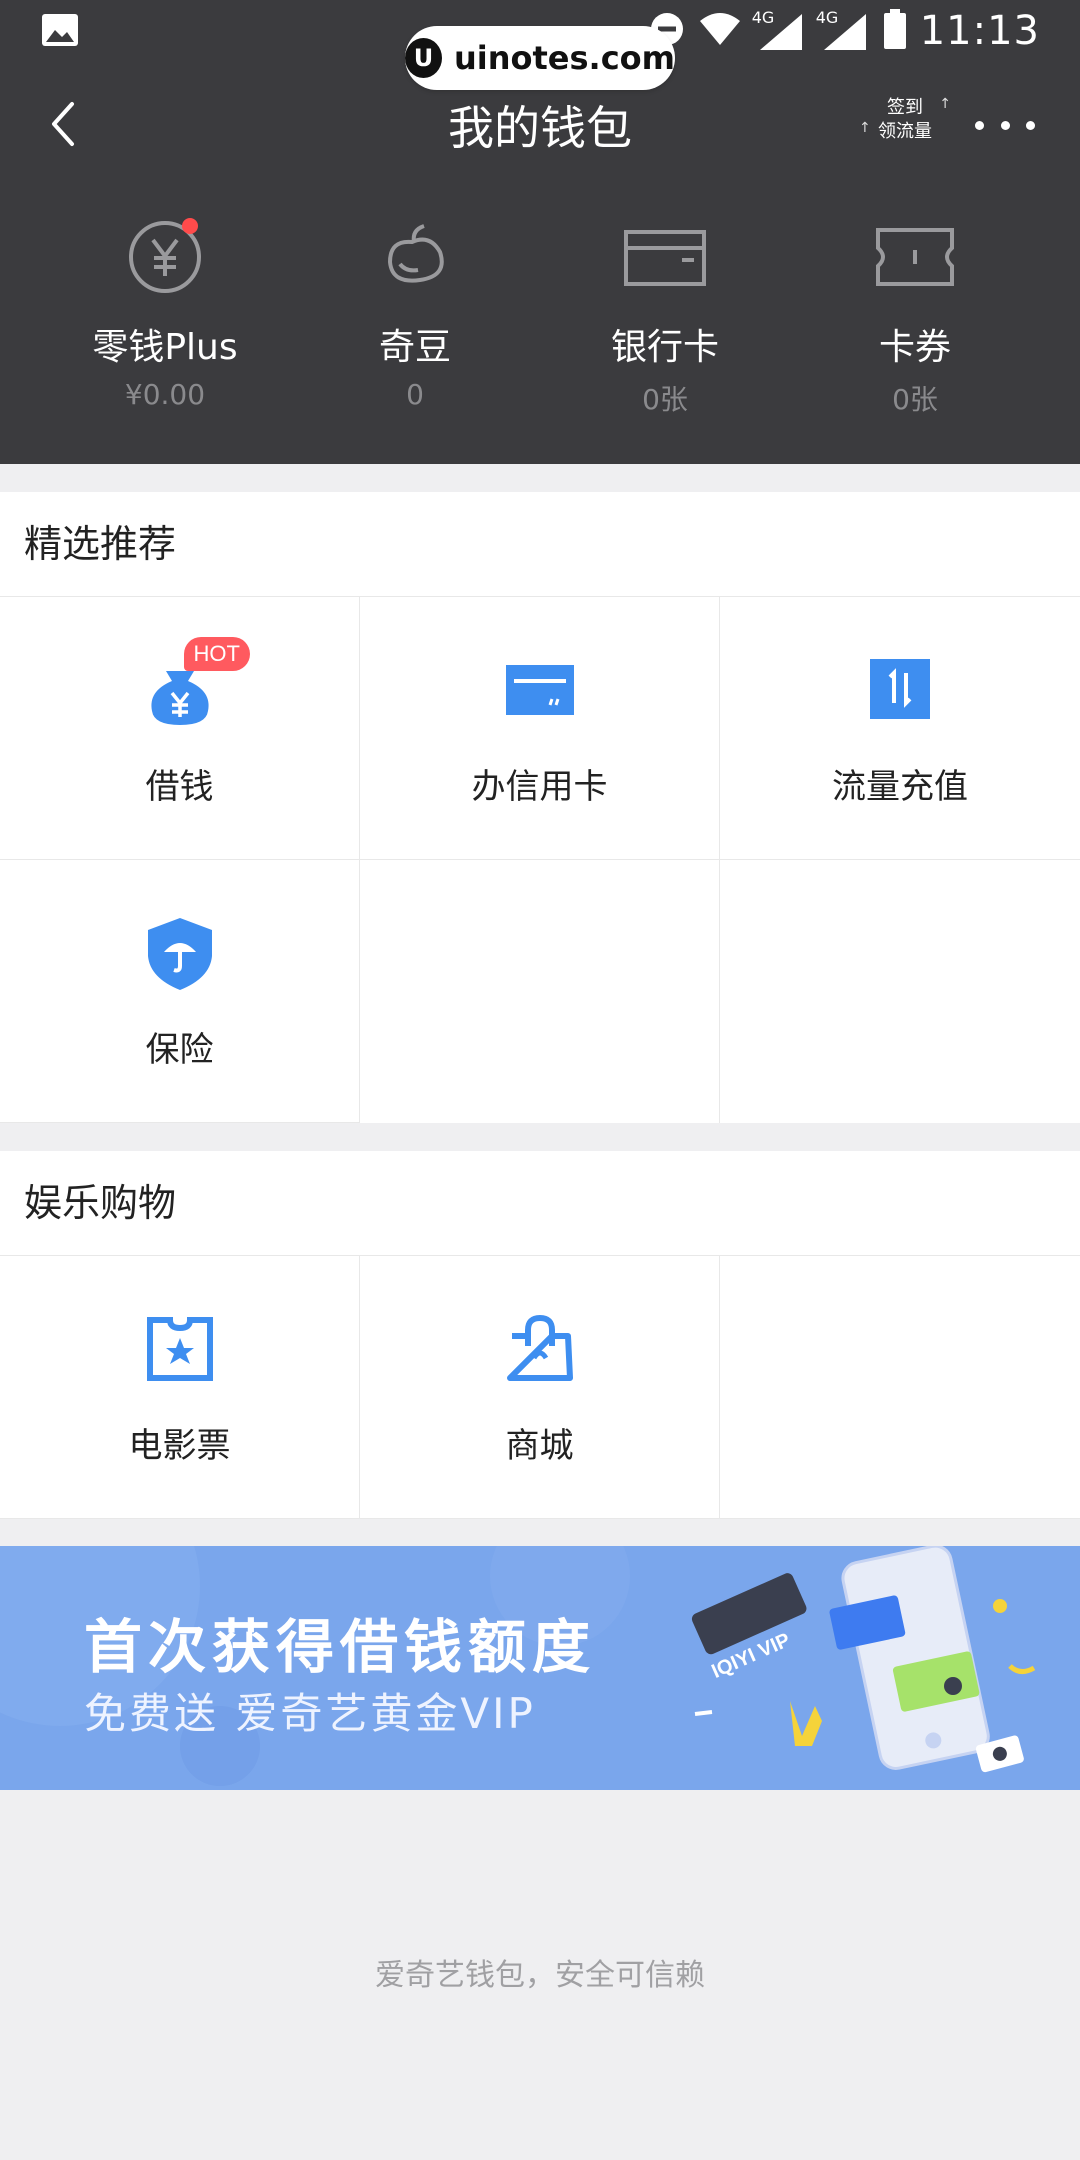 The width and height of the screenshot is (1080, 2160). What do you see at coordinates (340, 1647) in the screenshot?
I see `banner-headline: 首次获得借钱额度` at bounding box center [340, 1647].